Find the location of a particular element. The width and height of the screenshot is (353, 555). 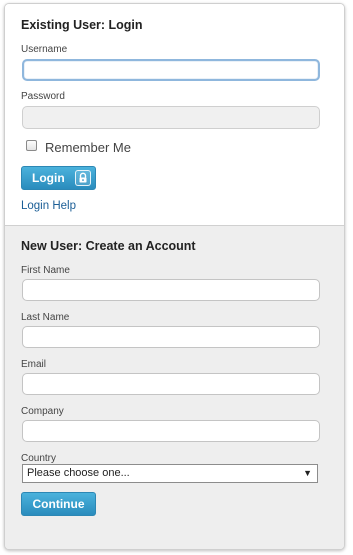

email-input is located at coordinates (171, 384).